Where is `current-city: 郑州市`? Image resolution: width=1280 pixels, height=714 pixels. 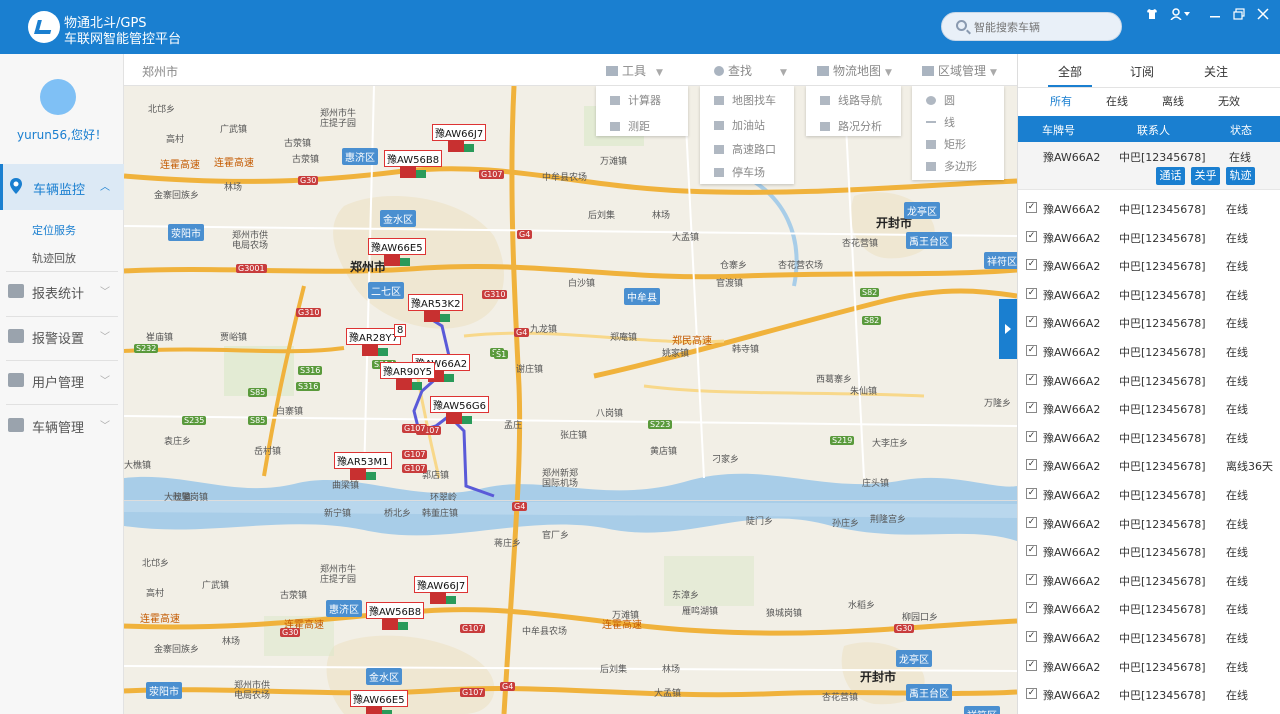
current-city: 郑州市 is located at coordinates (160, 71).